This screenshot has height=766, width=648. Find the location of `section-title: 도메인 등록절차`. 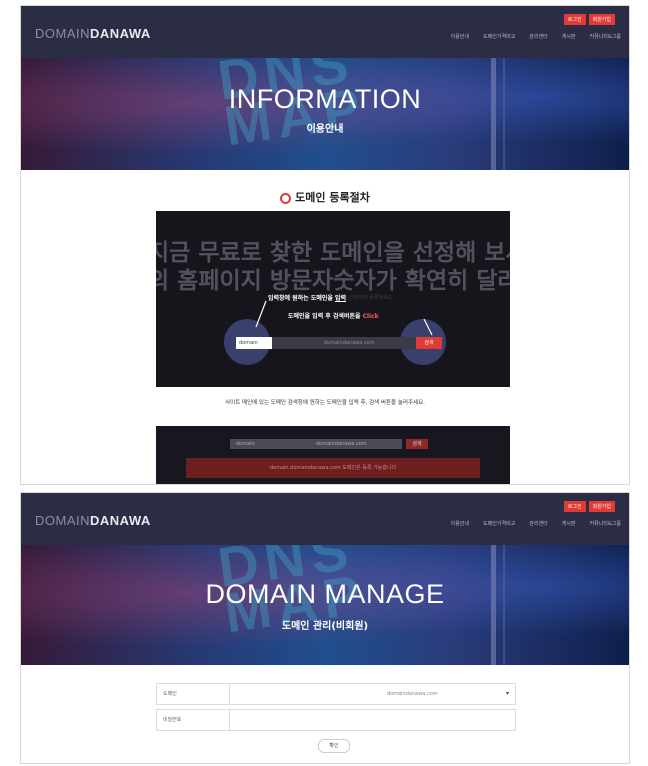

section-title: 도메인 등록절차 is located at coordinates (325, 197).